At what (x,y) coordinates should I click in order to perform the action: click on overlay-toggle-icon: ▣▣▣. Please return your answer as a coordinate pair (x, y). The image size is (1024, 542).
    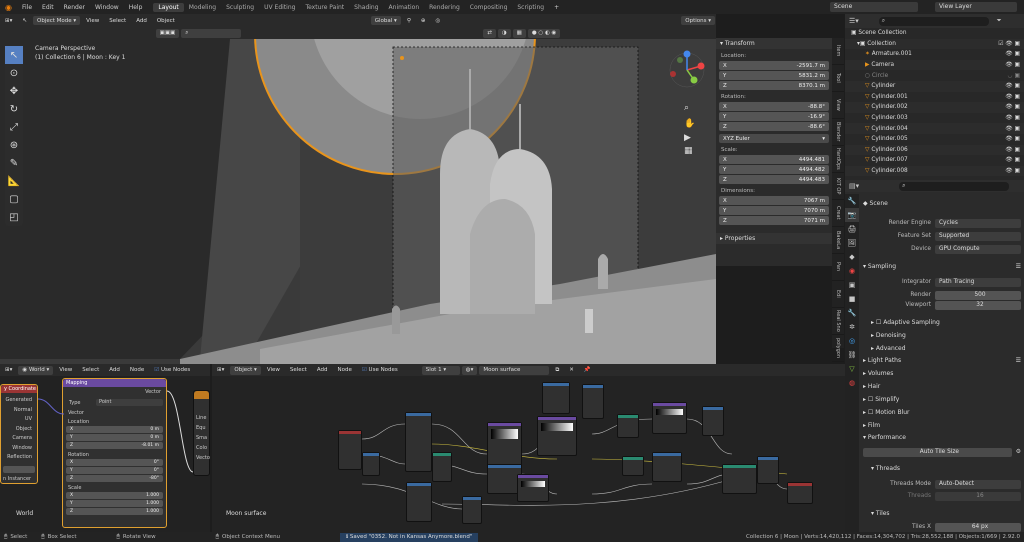
    Looking at the image, I should click on (167, 33).